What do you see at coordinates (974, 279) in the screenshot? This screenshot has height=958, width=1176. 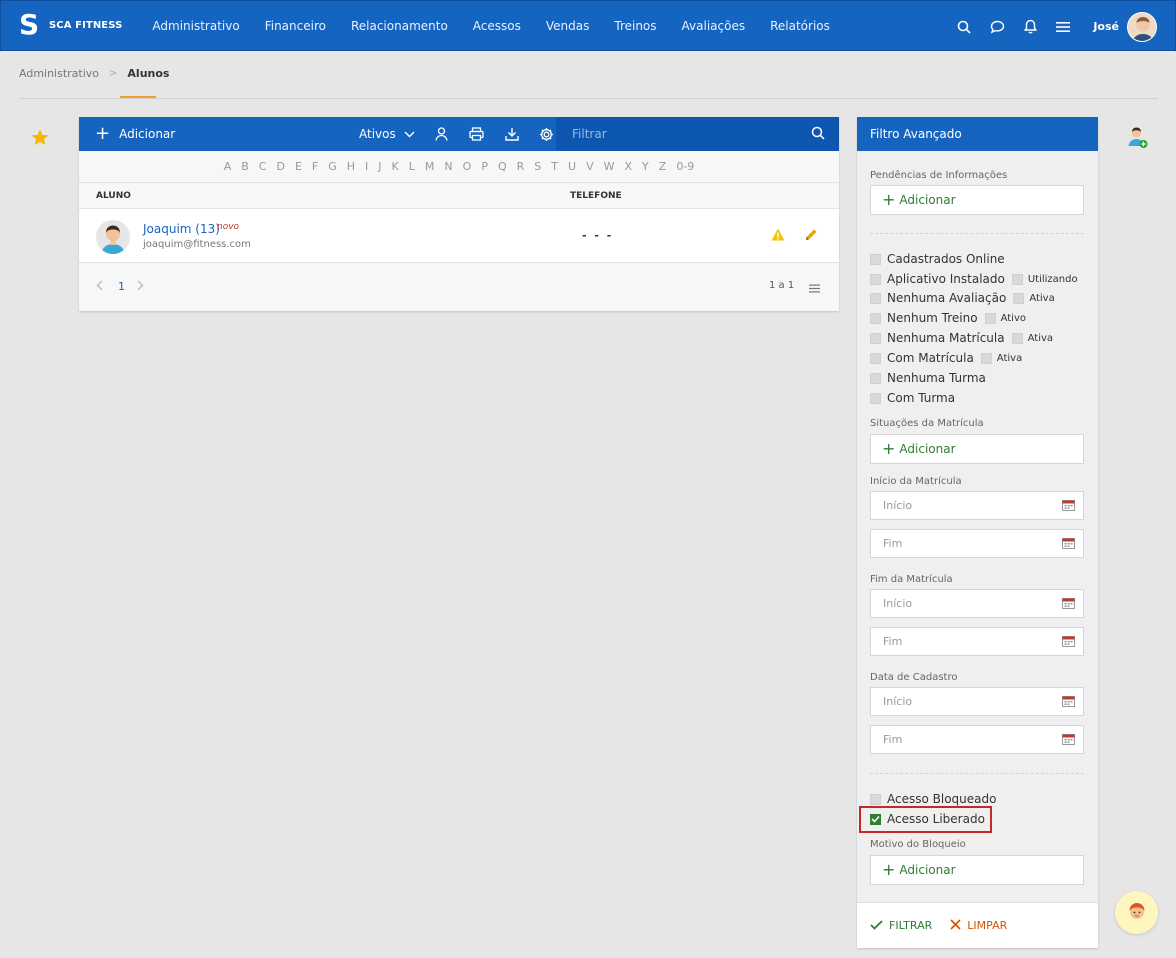 I see `checkbox-aplicativo-instalado: Aplicativo Instalado Utilizando` at bounding box center [974, 279].